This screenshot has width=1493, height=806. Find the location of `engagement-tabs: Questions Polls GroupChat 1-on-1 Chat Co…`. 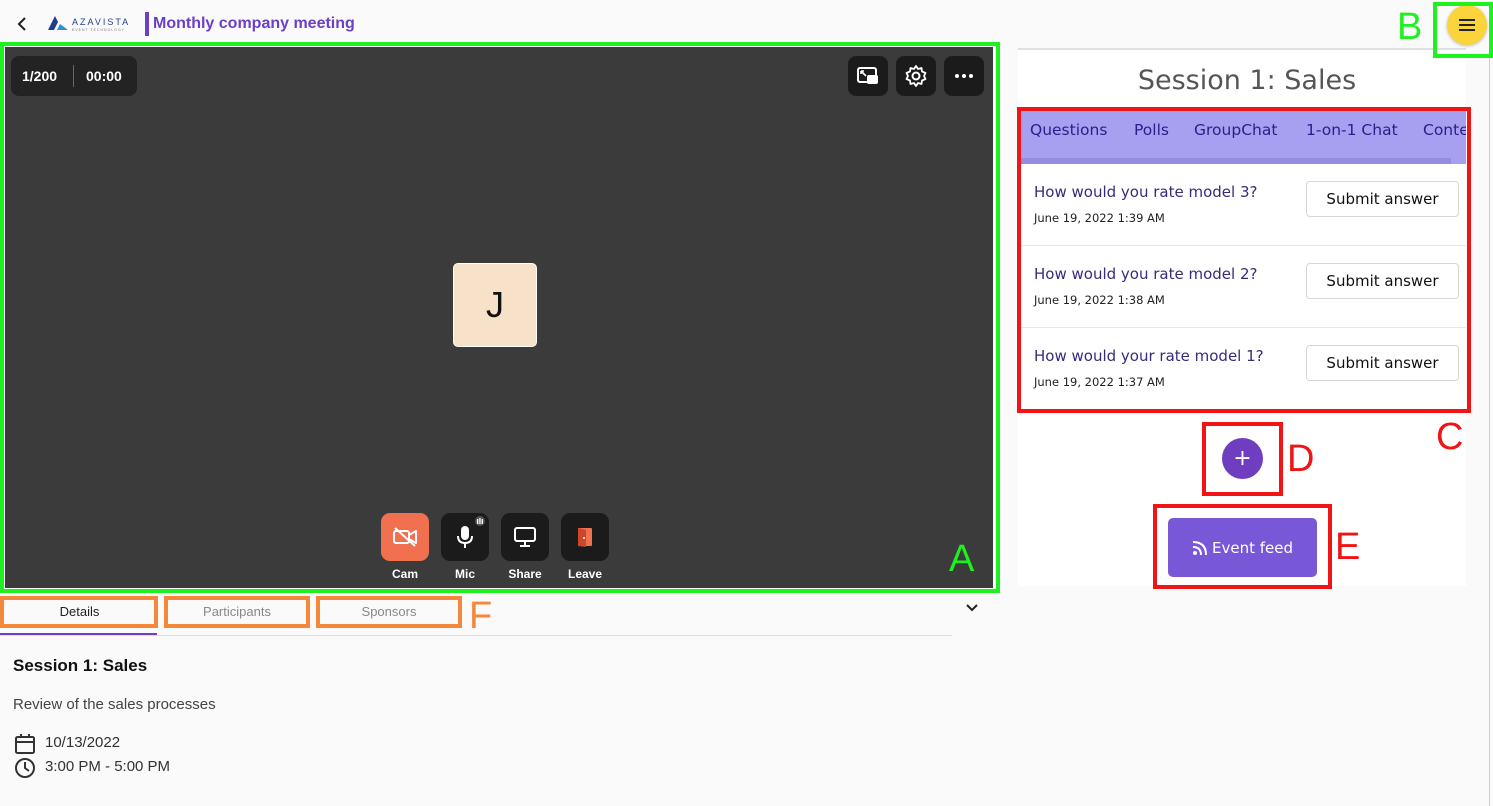

engagement-tabs: Questions Polls GroupChat 1-on-1 Chat Co… is located at coordinates (1243, 137).